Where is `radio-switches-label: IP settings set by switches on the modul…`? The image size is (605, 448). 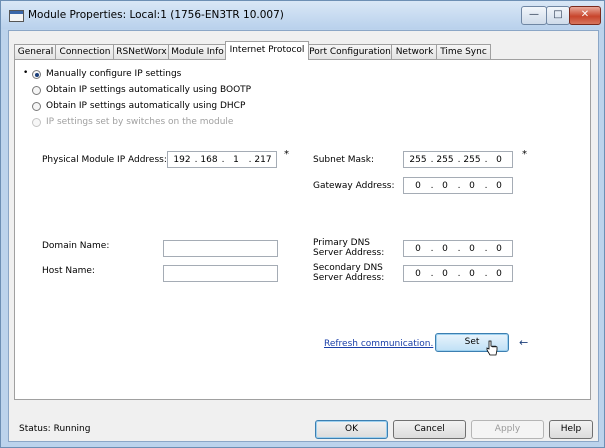 radio-switches-label: IP settings set by switches on the modul… is located at coordinates (140, 122).